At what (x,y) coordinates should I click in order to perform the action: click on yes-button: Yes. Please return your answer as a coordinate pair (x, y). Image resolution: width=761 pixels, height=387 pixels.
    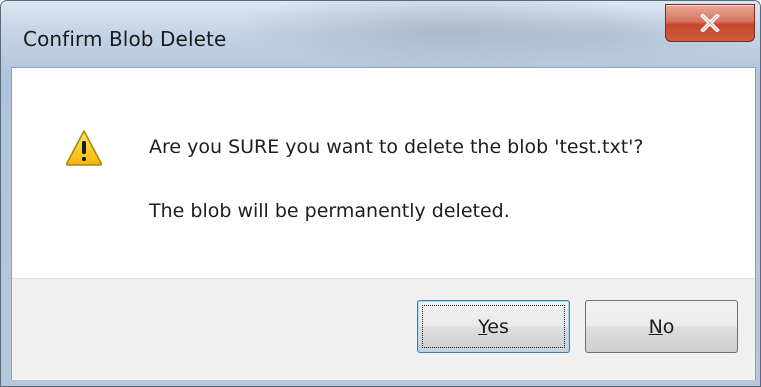
    Looking at the image, I should click on (493, 326).